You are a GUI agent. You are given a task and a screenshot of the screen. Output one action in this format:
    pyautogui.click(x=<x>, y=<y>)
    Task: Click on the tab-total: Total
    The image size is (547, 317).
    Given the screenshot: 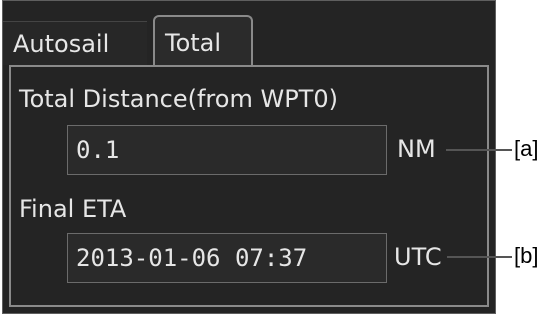 What is the action you would take?
    pyautogui.click(x=203, y=41)
    